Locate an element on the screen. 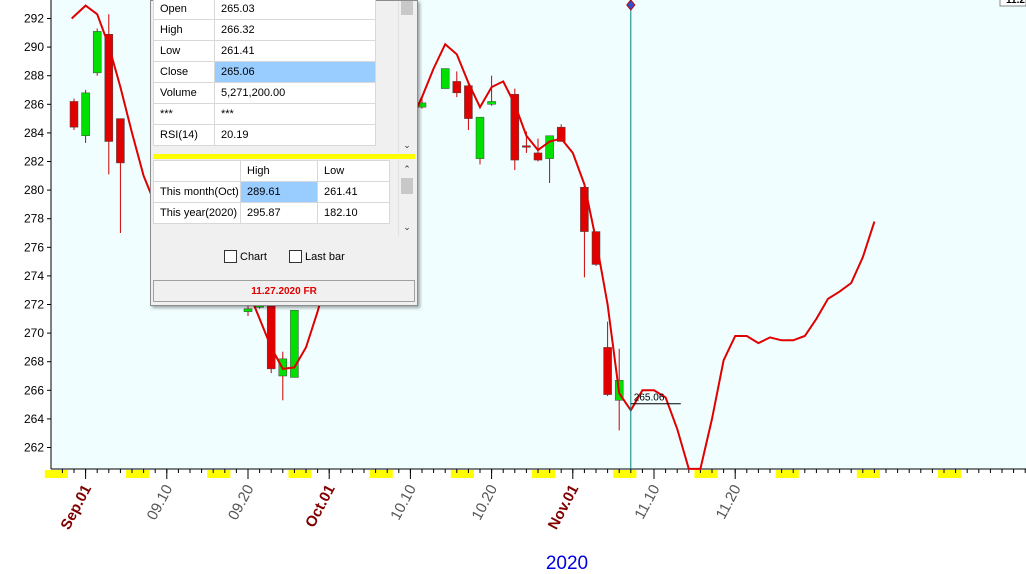 The width and height of the screenshot is (1026, 574). y-tick-label: 264 is located at coordinates (34, 419).